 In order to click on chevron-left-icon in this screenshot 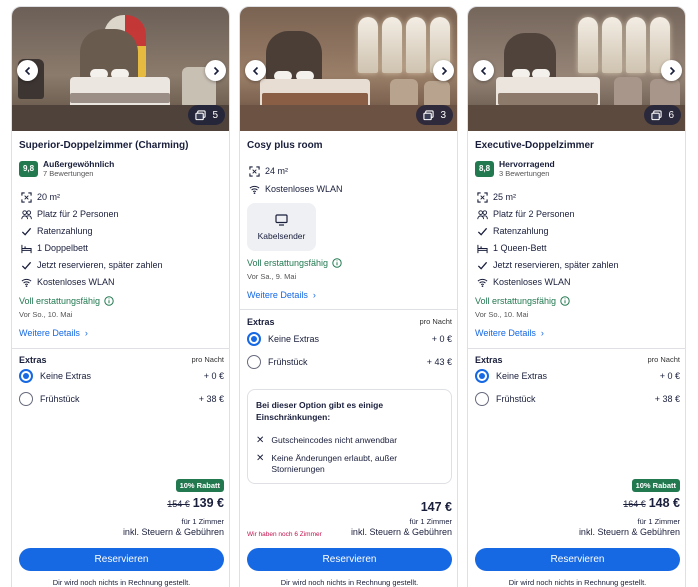, I will do `click(255, 70)`.